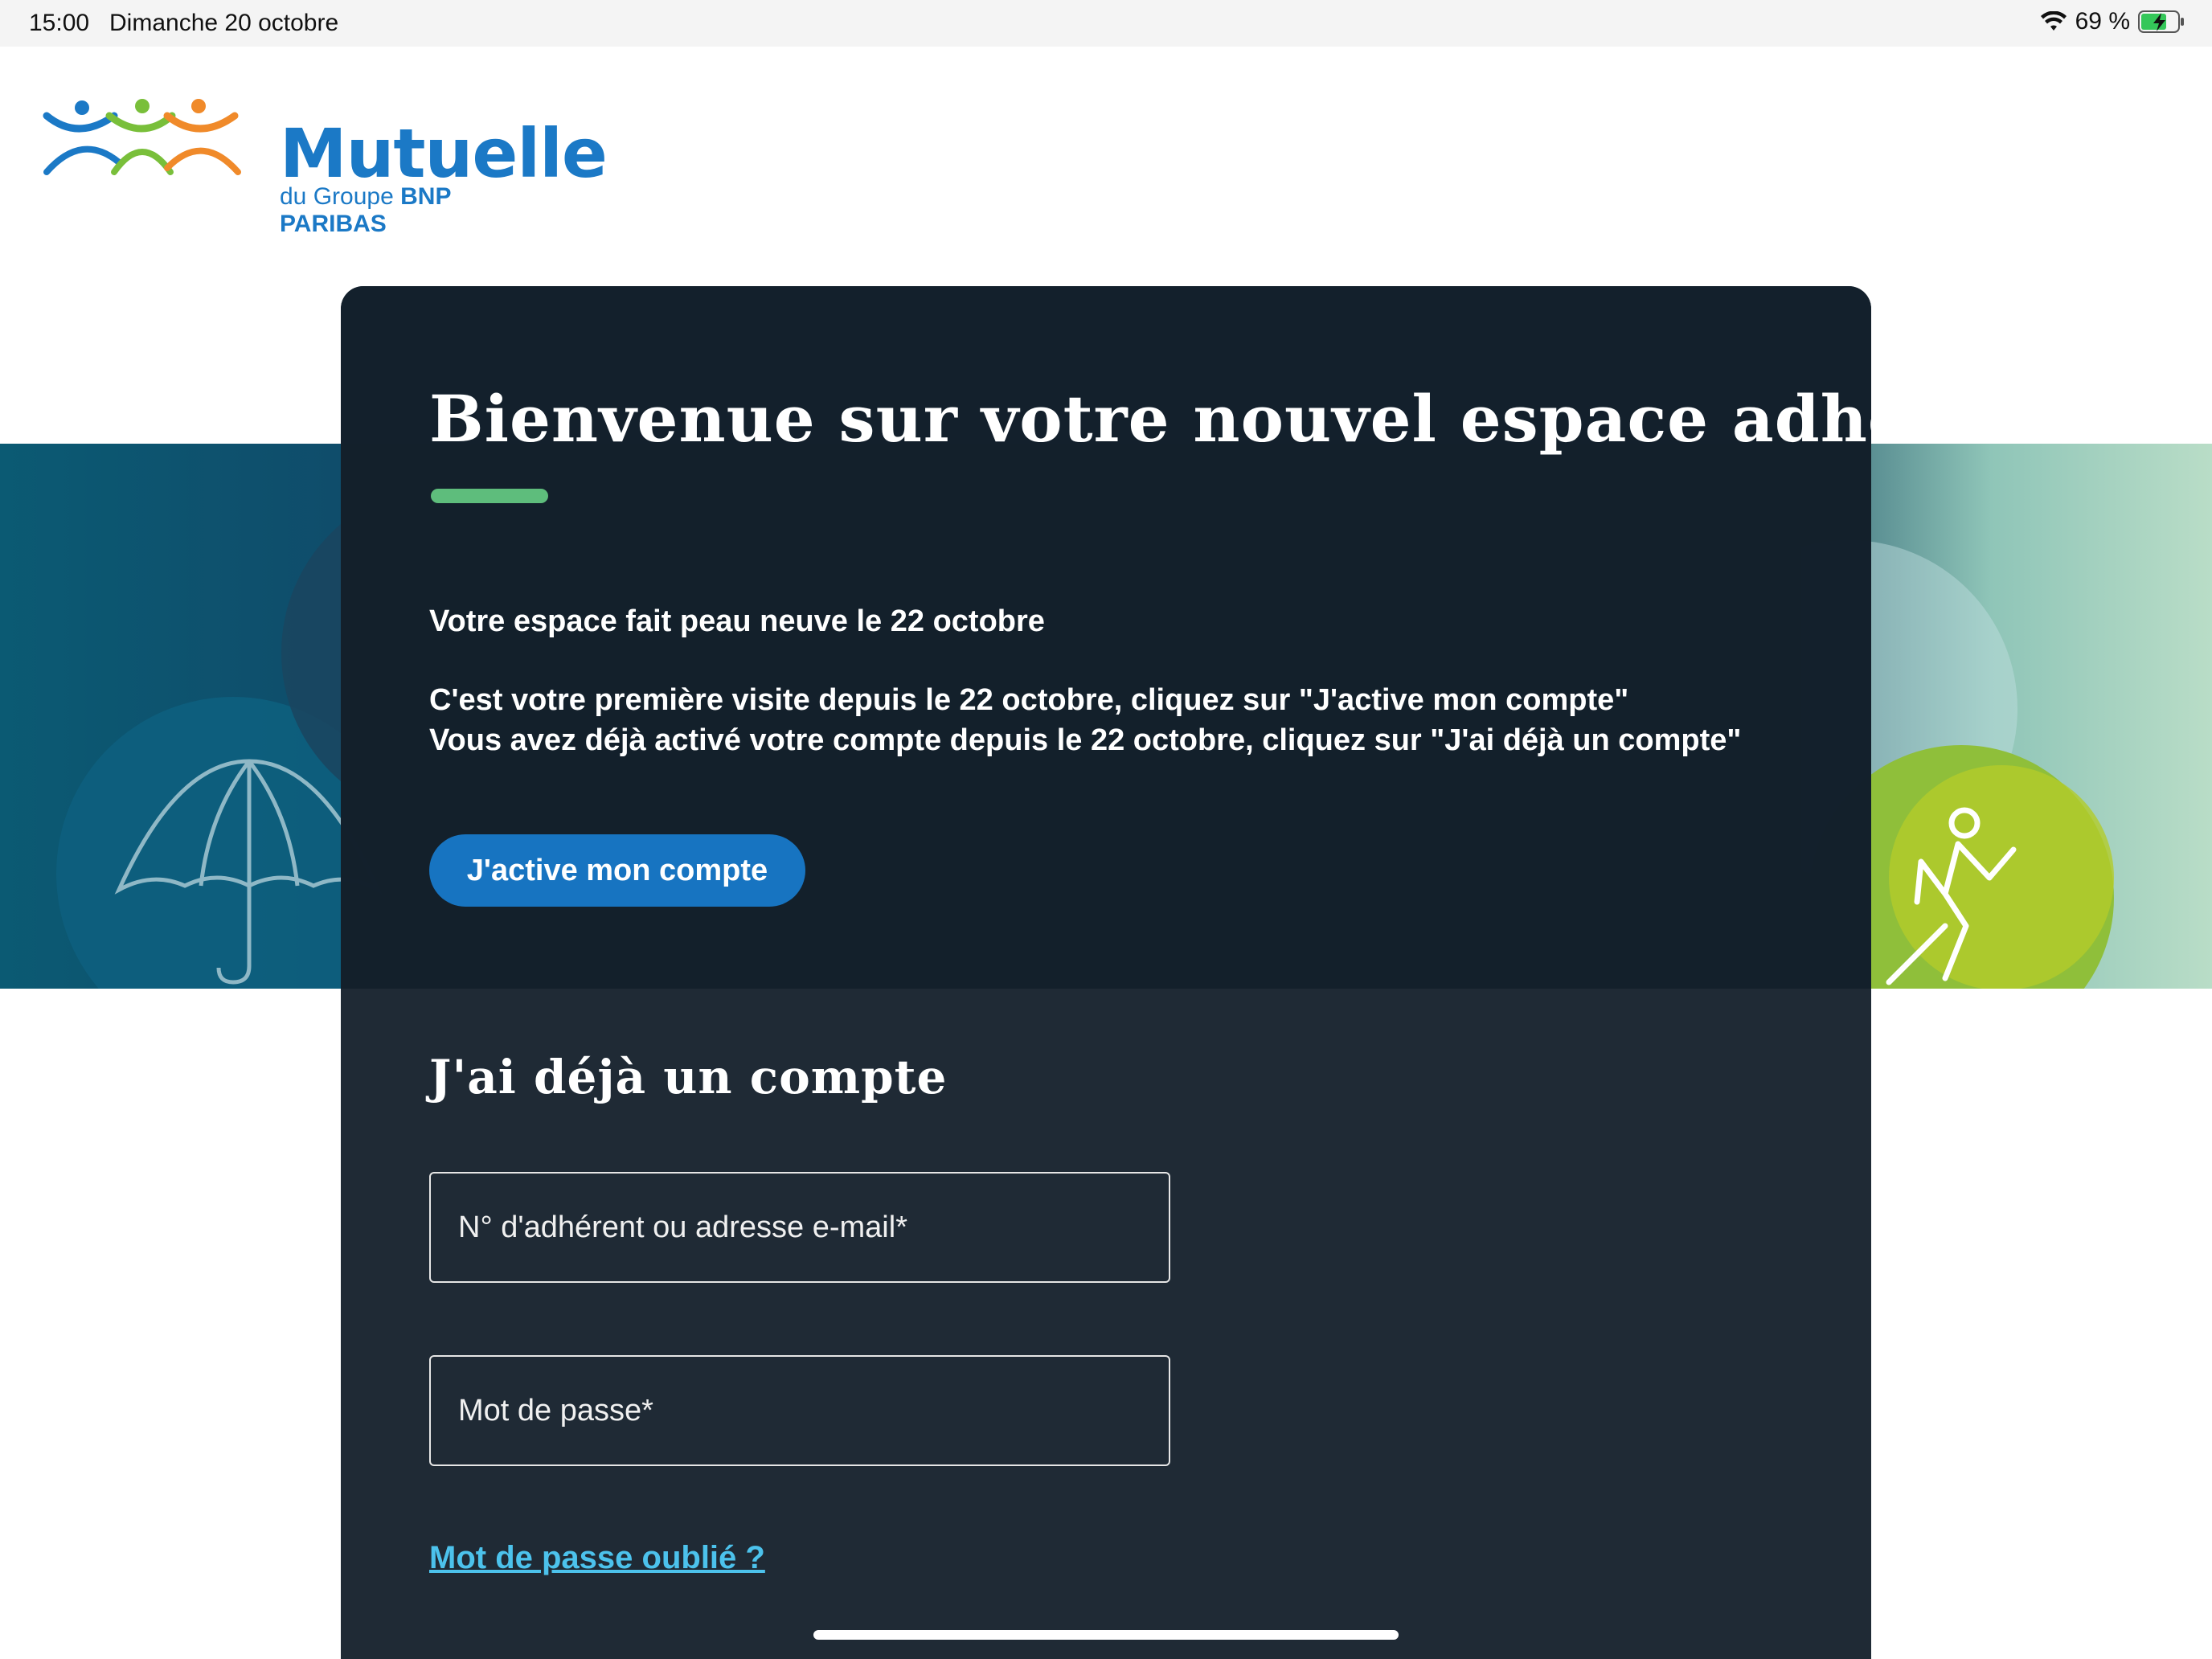  Describe the element at coordinates (340, 196) in the screenshot. I see `brand-subtitle-prefix: du Groupe` at that location.